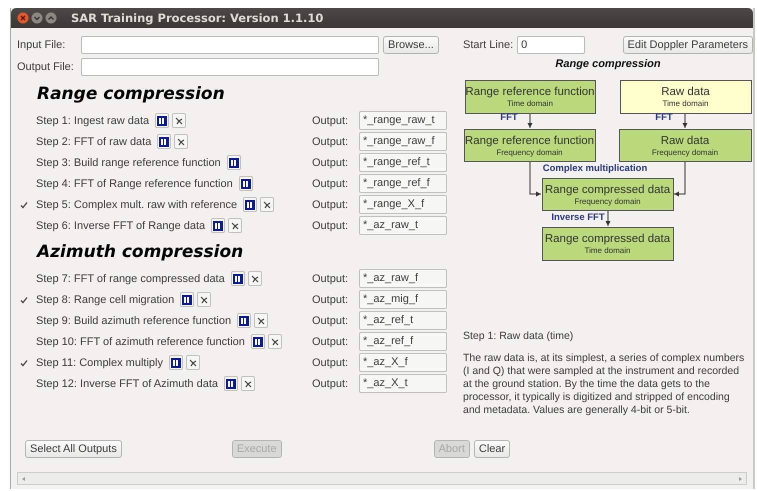  I want to click on arrow-label: Inverse FFT, so click(578, 217).